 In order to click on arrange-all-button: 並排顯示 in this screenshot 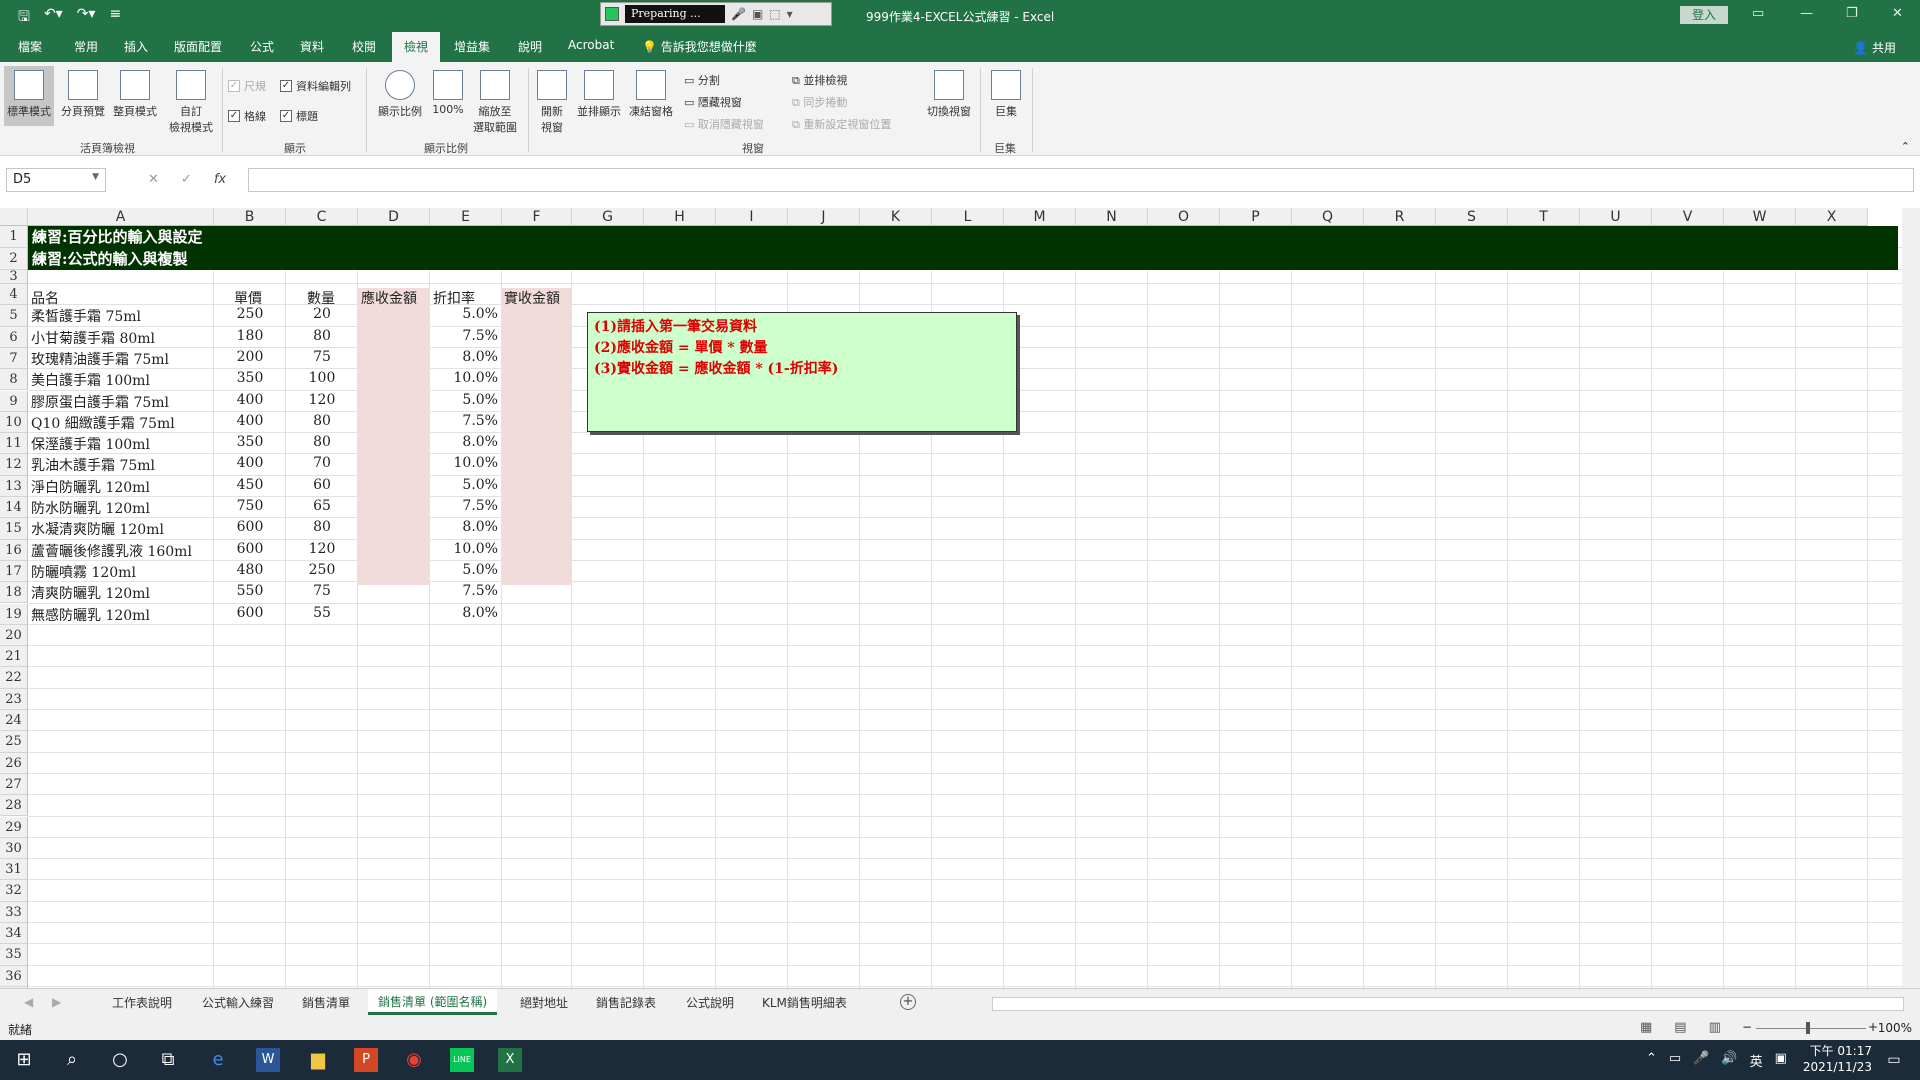, I will do `click(599, 94)`.